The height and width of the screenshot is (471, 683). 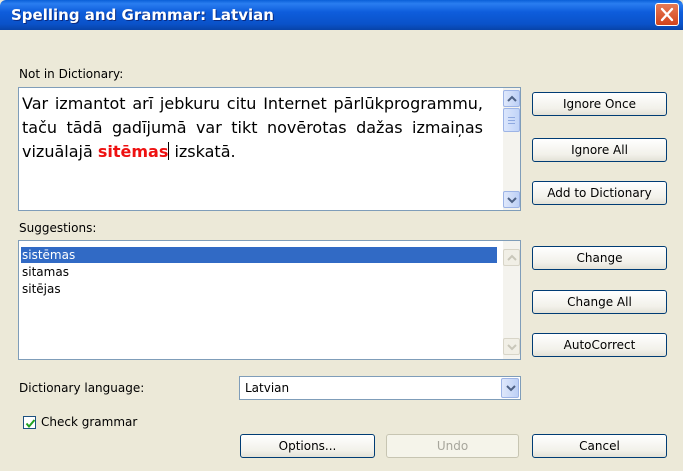 I want to click on scroll-down-button, so click(x=511, y=199).